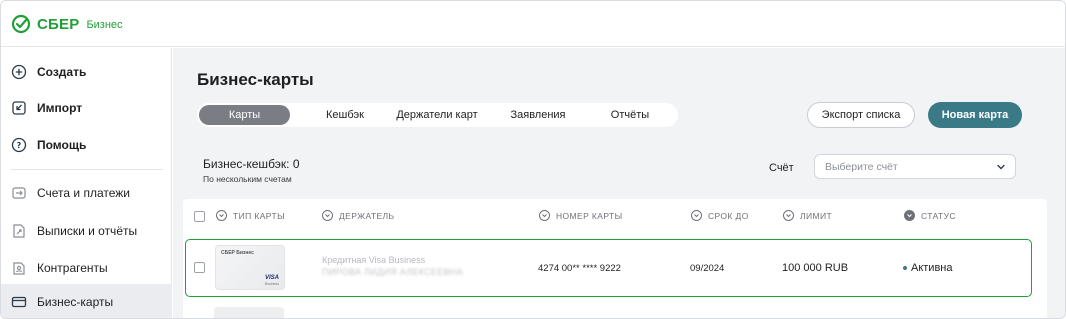 This screenshot has width=1066, height=319. What do you see at coordinates (345, 115) in the screenshot?
I see `tab-cashback: Кешбэк` at bounding box center [345, 115].